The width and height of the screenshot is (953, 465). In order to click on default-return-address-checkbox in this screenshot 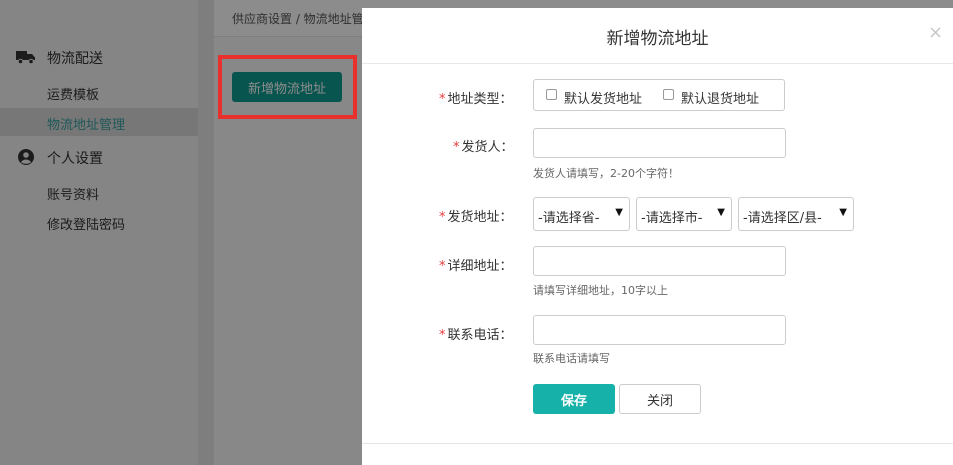, I will do `click(668, 94)`.